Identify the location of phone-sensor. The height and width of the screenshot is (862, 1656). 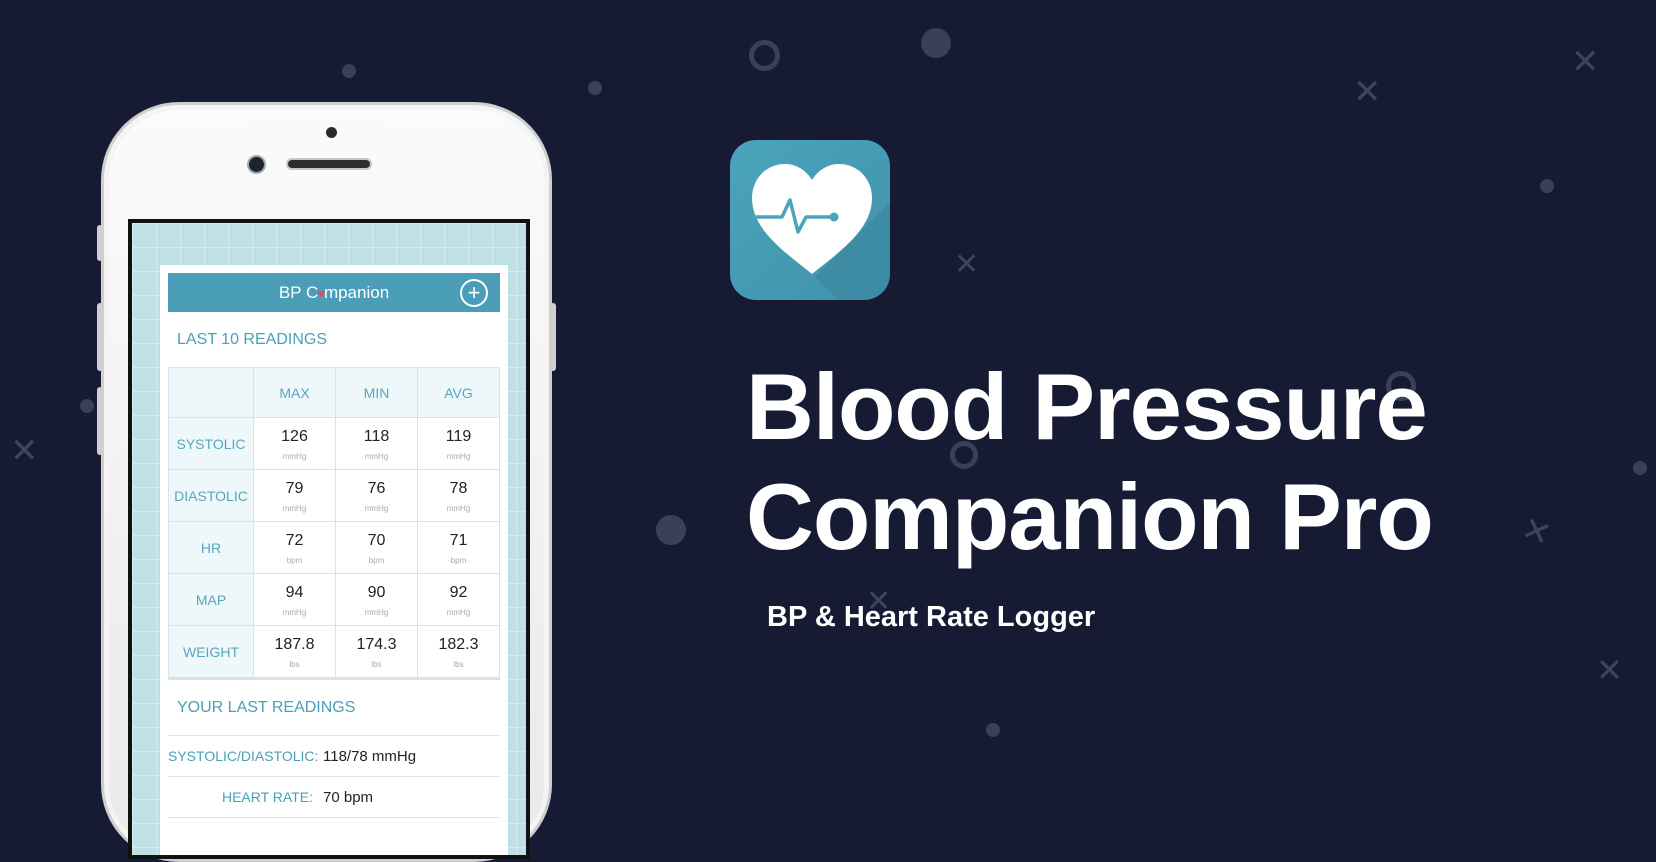
(331, 132).